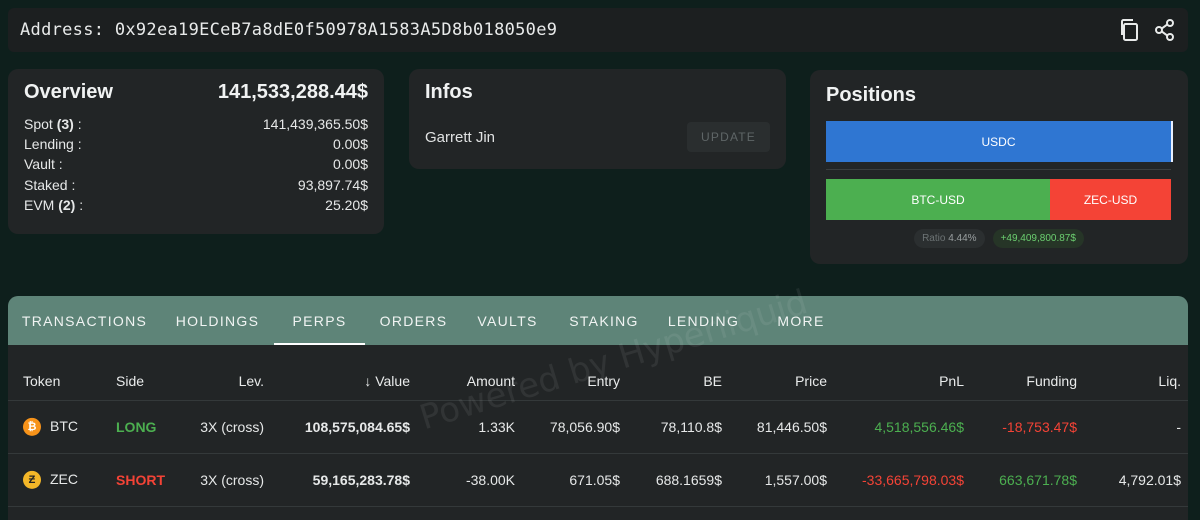 Image resolution: width=1200 pixels, height=520 pixels. I want to click on overview-row-staked: Staked : 93,897.74$, so click(196, 185).